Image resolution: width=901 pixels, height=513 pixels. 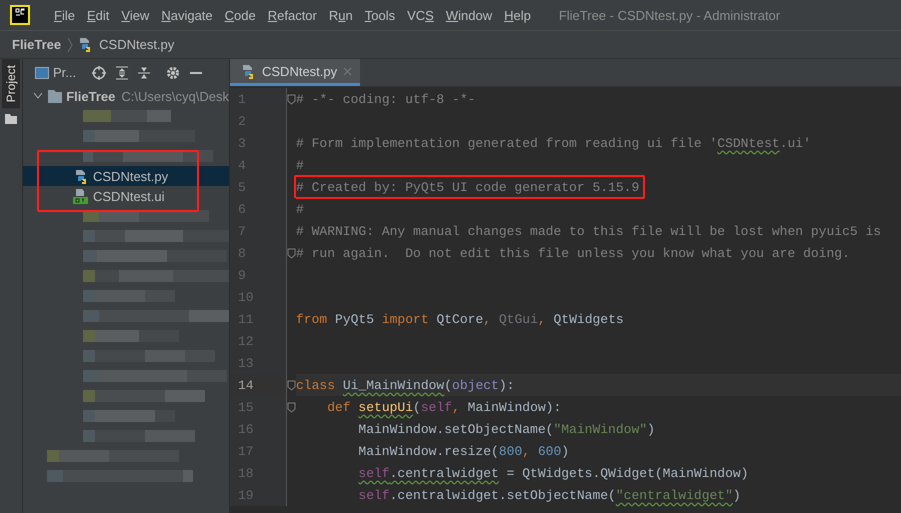 What do you see at coordinates (144, 73) in the screenshot?
I see `collapse-all-icon` at bounding box center [144, 73].